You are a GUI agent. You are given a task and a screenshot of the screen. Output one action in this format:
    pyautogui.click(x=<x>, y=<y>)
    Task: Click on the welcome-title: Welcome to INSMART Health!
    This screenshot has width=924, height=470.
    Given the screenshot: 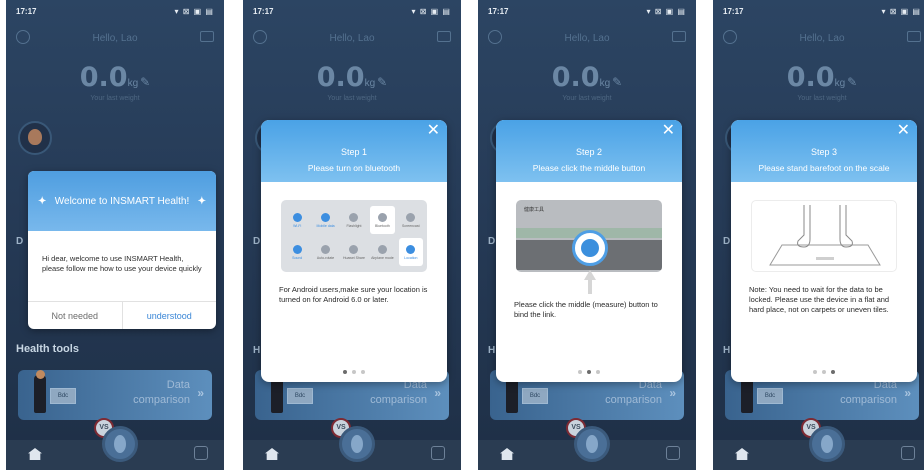 What is the action you would take?
    pyautogui.click(x=122, y=201)
    